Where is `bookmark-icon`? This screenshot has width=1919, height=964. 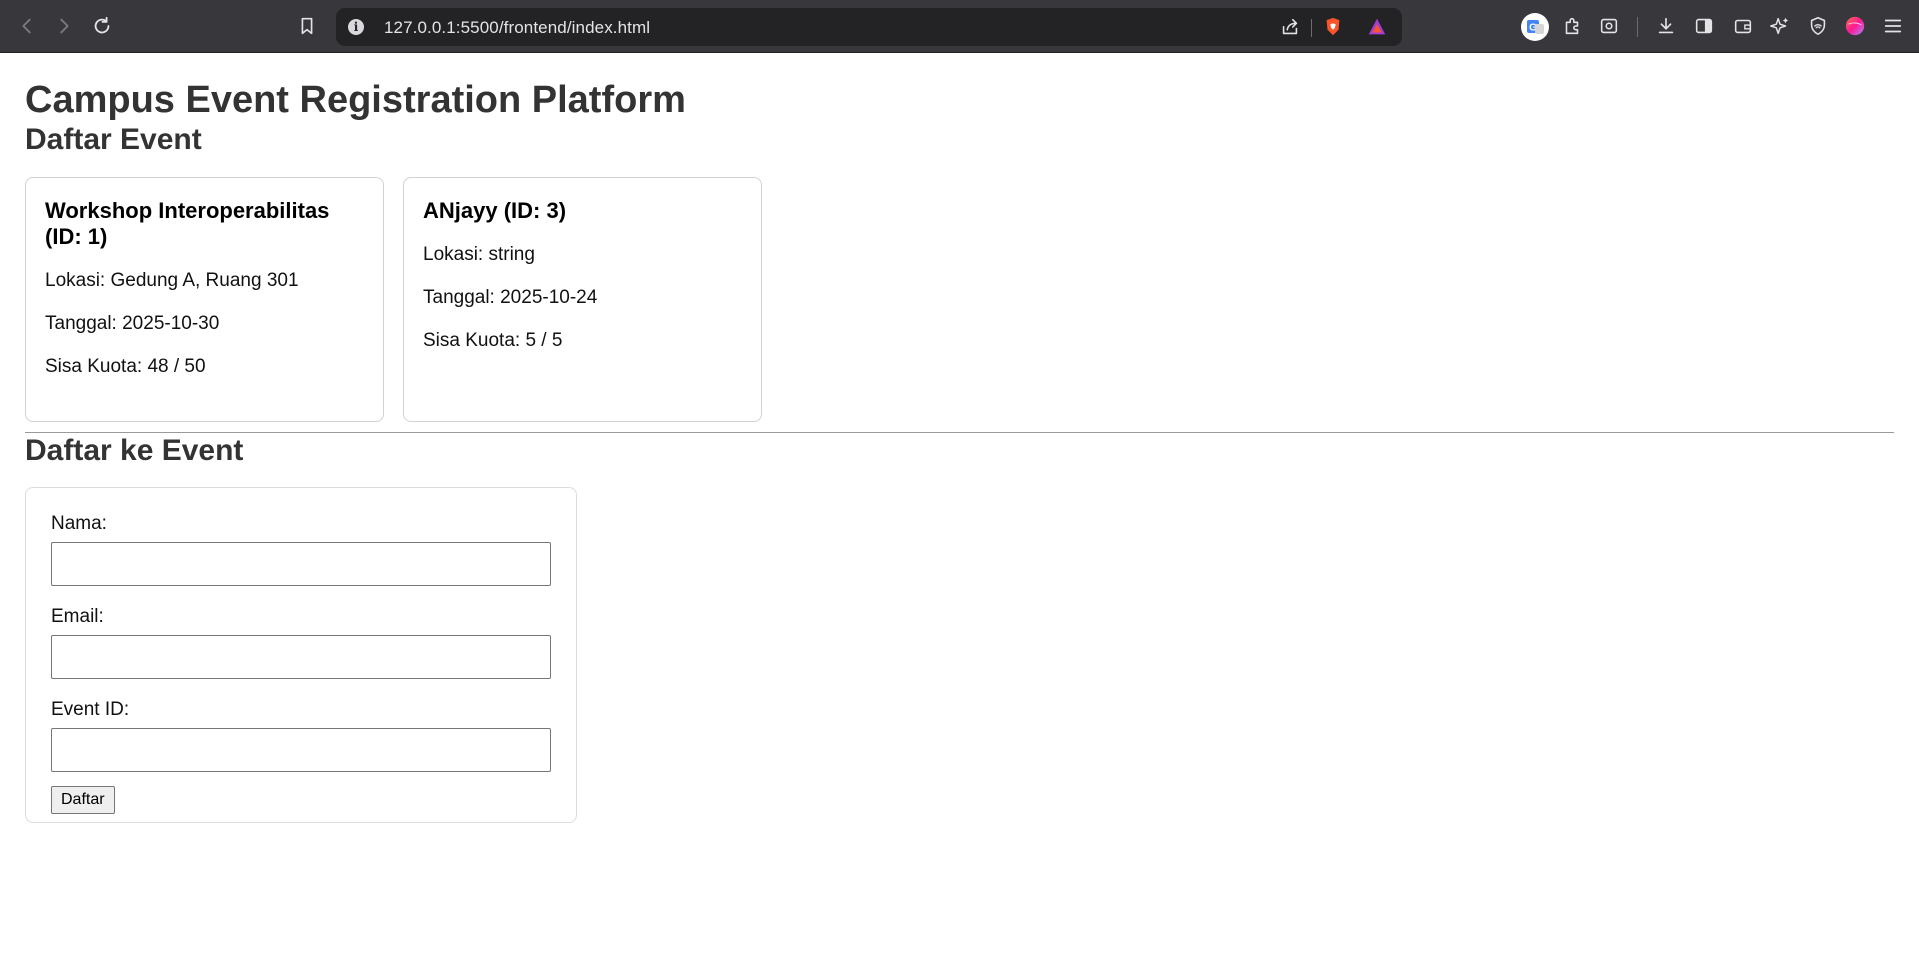 bookmark-icon is located at coordinates (307, 26).